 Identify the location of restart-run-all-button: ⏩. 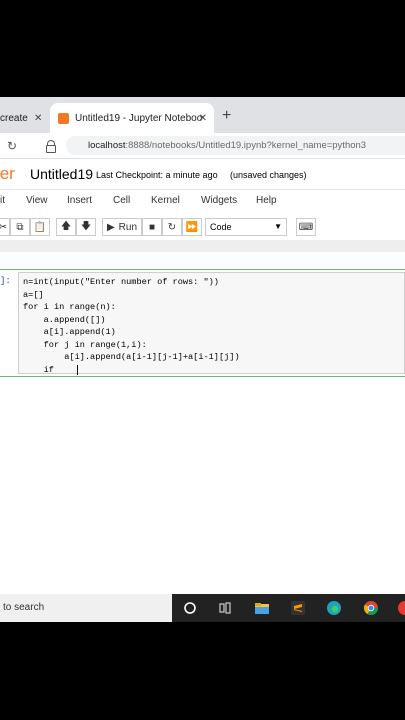
(192, 227).